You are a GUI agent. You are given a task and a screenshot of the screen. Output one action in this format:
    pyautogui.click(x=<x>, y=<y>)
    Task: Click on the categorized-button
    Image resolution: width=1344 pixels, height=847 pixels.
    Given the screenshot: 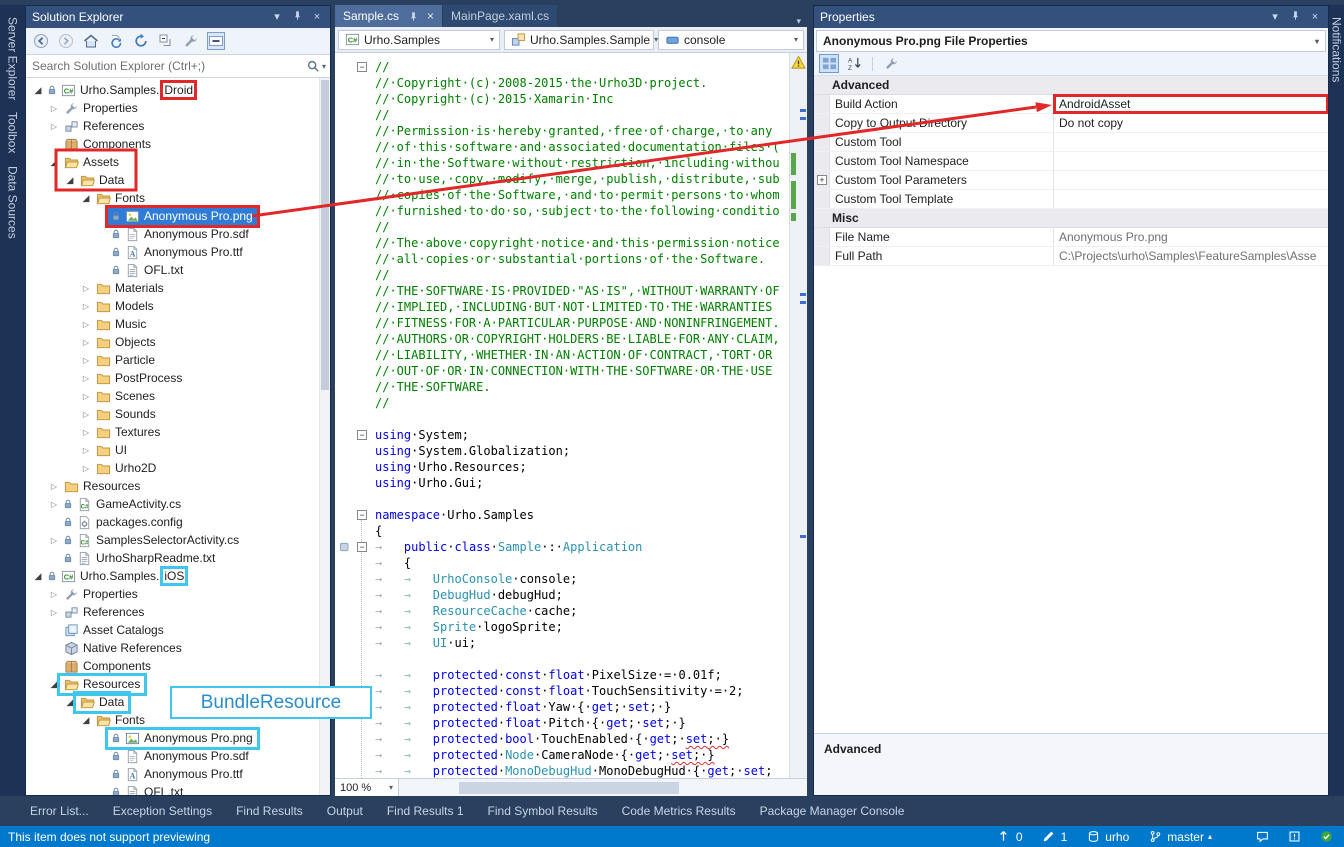 What is the action you would take?
    pyautogui.click(x=829, y=63)
    